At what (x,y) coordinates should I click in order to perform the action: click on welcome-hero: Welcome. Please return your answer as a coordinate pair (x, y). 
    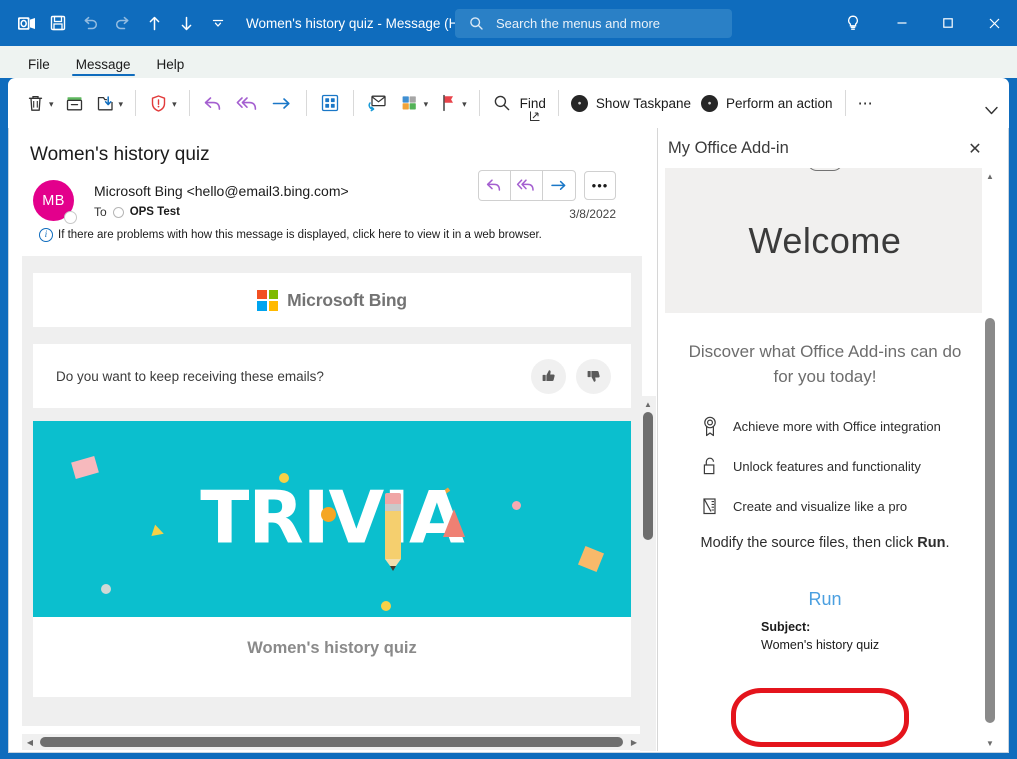
    Looking at the image, I should click on (825, 240).